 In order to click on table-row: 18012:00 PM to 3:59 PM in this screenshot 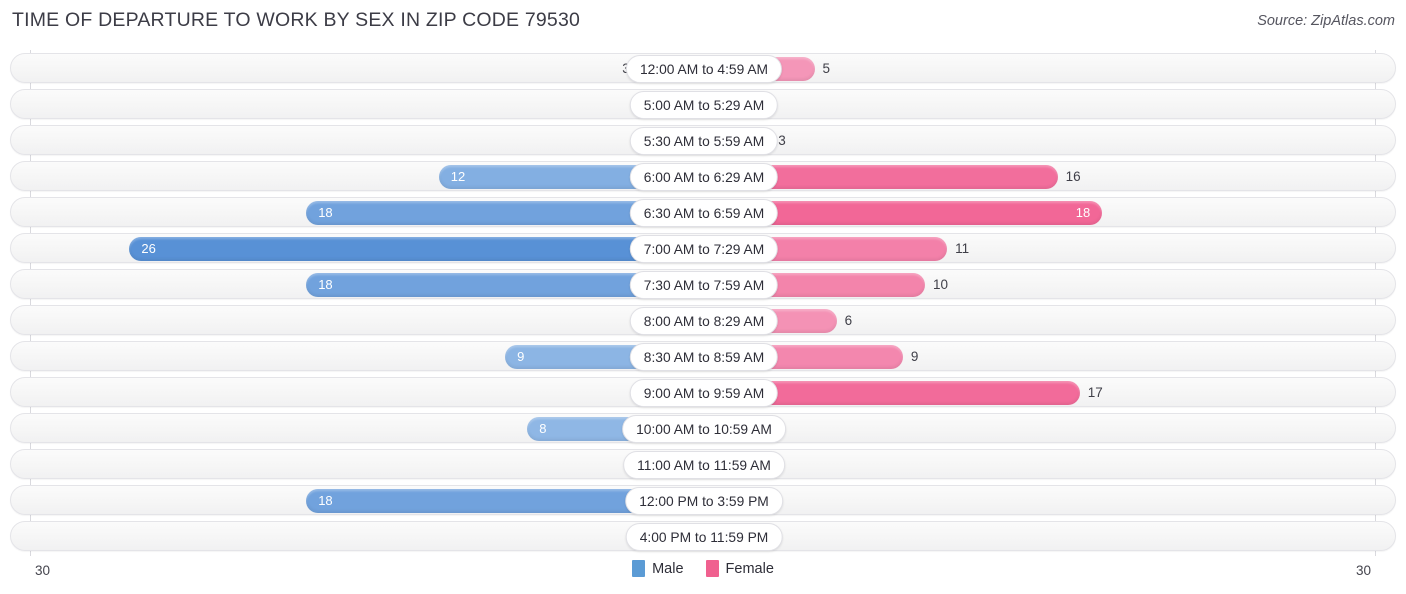, I will do `click(703, 500)`.